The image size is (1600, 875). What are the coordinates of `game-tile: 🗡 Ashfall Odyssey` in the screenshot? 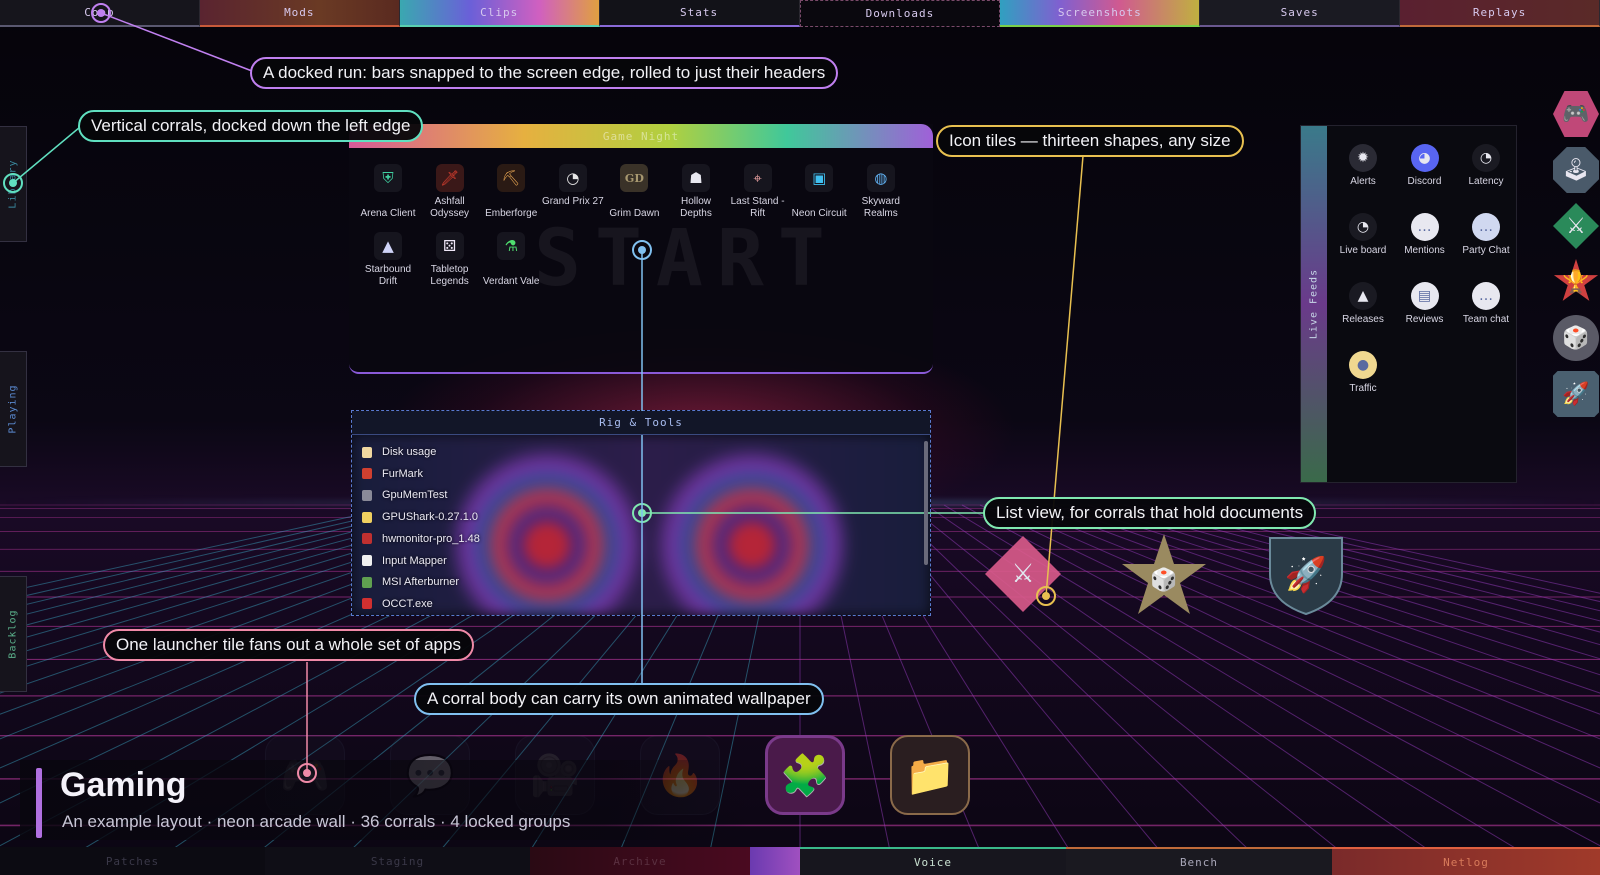 It's located at (450, 192).